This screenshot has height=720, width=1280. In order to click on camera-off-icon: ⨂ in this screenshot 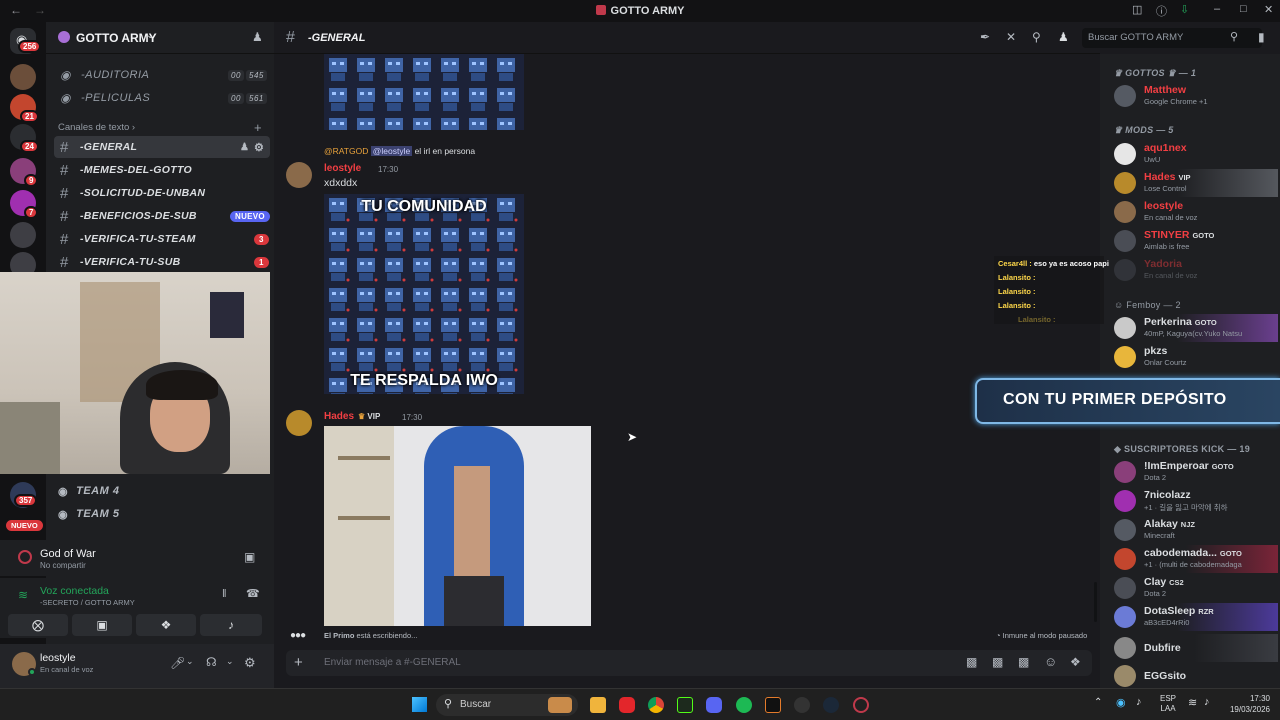, I will do `click(38, 625)`.